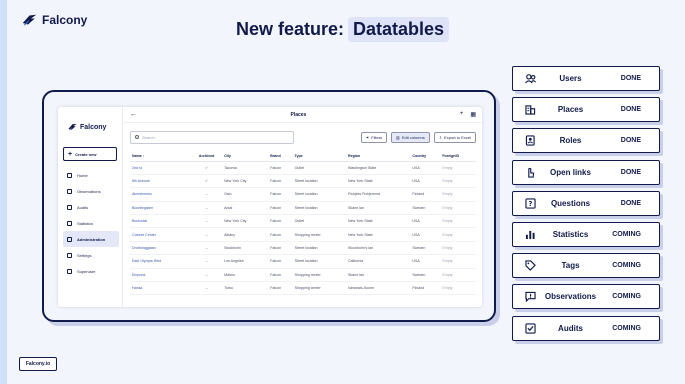 The image size is (685, 384). Describe the element at coordinates (457, 137) in the screenshot. I see `export-label: Export to Excel` at that location.